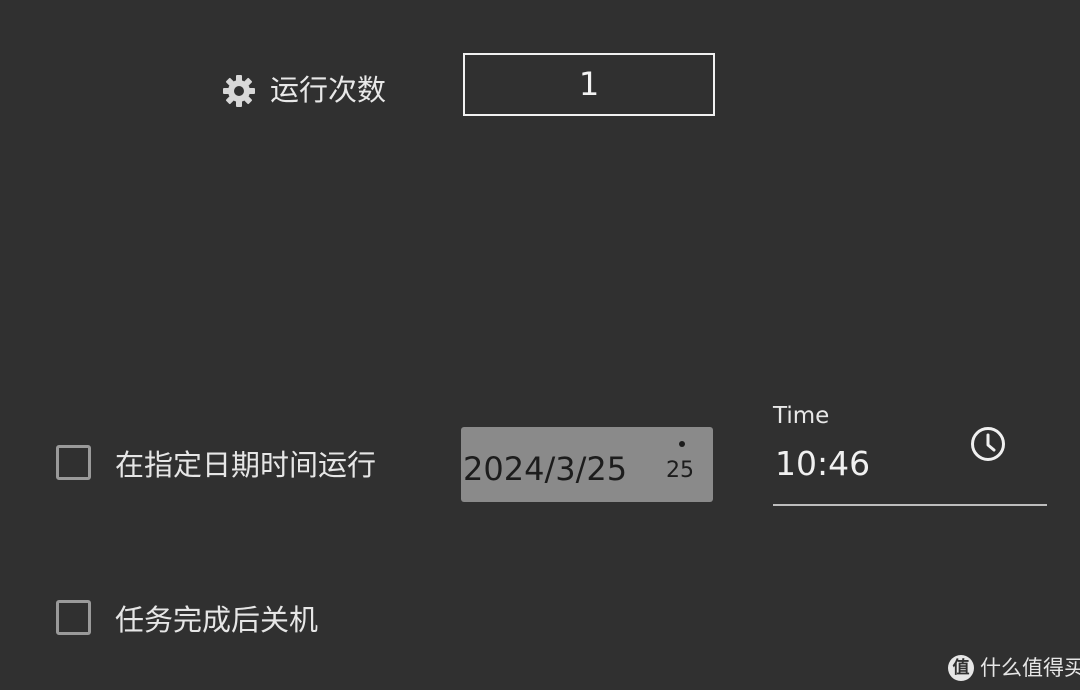  What do you see at coordinates (328, 90) in the screenshot?
I see `run-count-label: 运行次数` at bounding box center [328, 90].